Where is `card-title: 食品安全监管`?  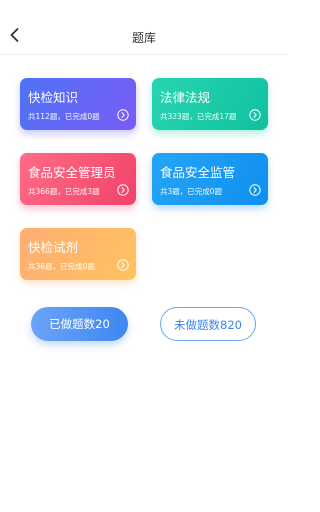
card-title: 食品安全监管 is located at coordinates (198, 172).